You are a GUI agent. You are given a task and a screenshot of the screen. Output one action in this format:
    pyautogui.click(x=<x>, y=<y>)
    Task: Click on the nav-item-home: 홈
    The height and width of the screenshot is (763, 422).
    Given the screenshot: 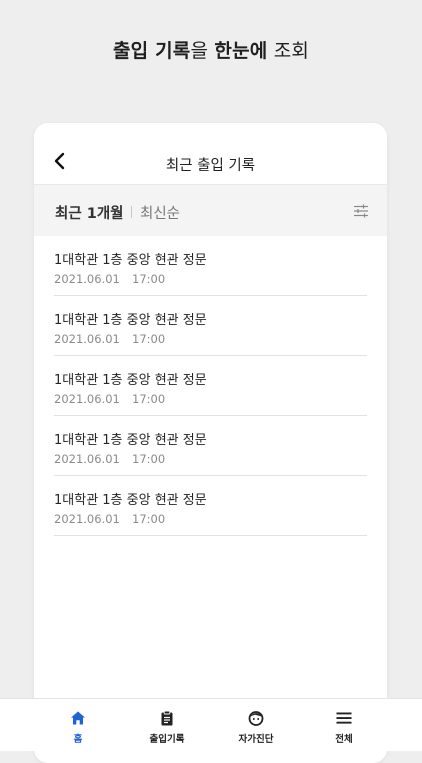 What is the action you would take?
    pyautogui.click(x=78, y=725)
    